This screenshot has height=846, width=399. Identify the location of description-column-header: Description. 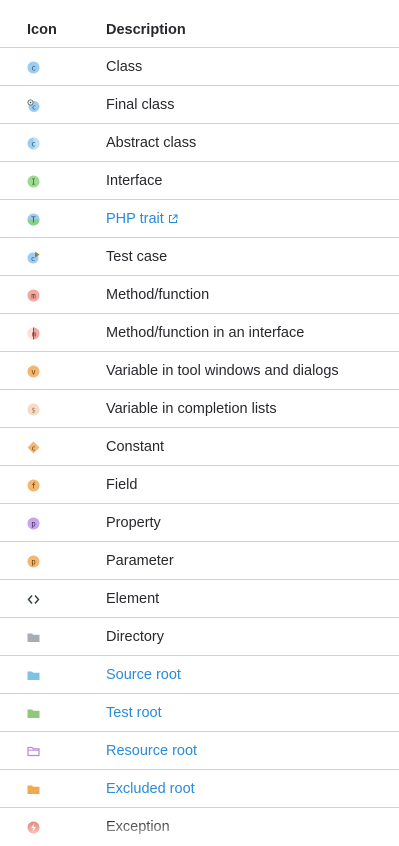
(146, 30).